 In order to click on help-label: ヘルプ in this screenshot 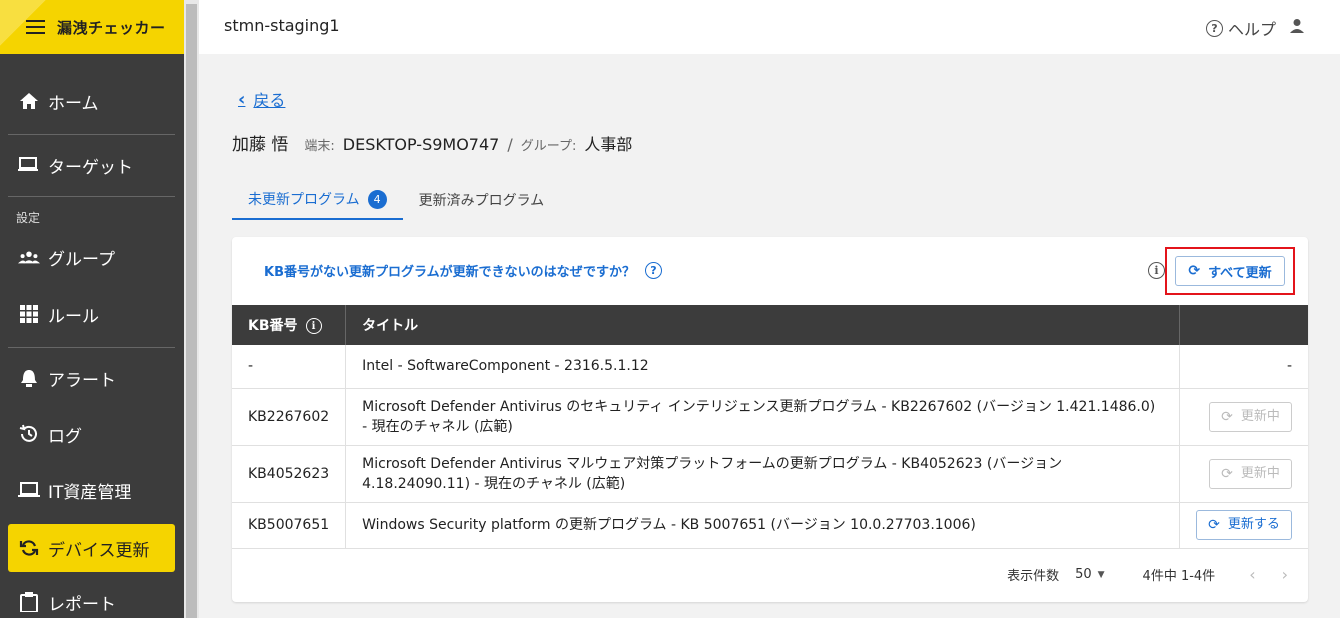, I will do `click(1251, 29)`.